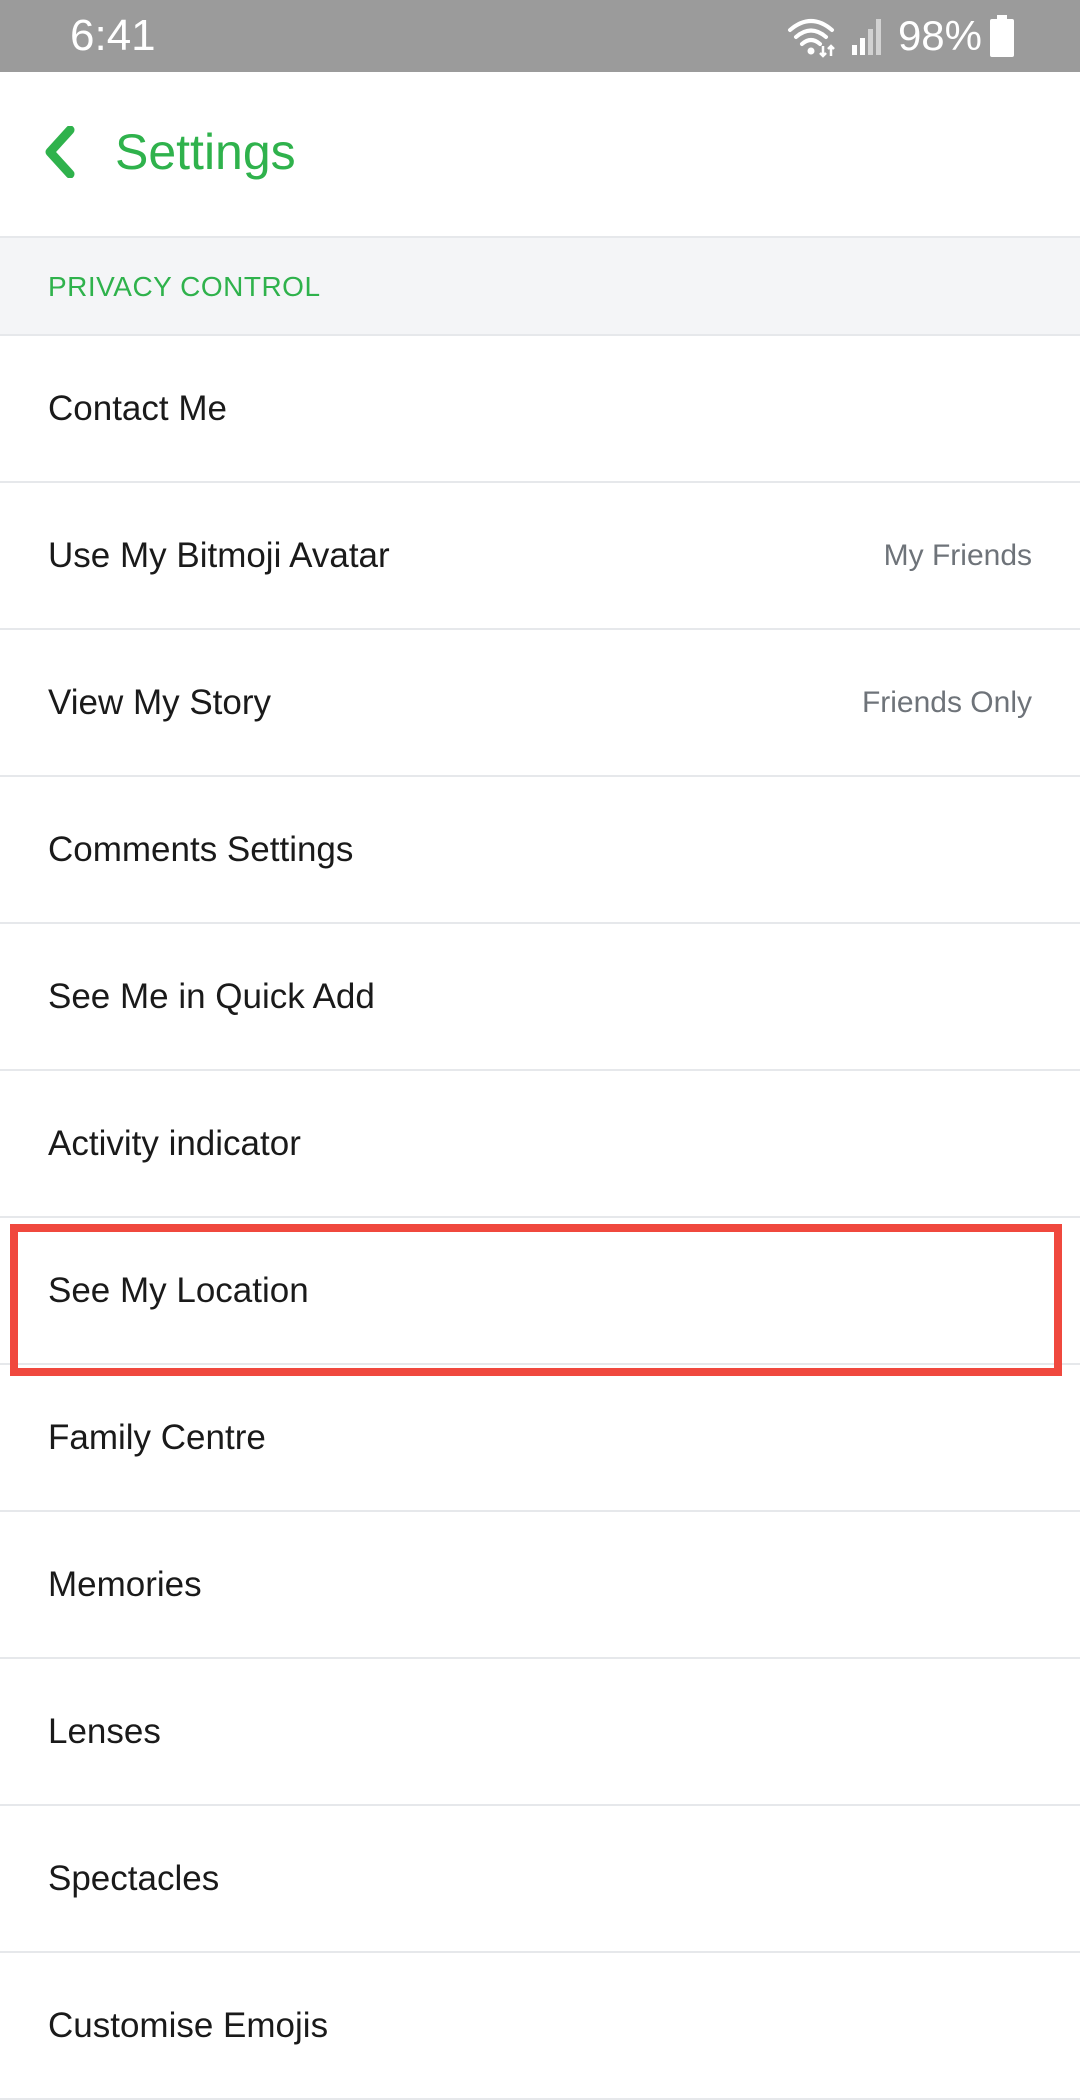 This screenshot has width=1080, height=2100. I want to click on battery-icon, so click(1002, 36).